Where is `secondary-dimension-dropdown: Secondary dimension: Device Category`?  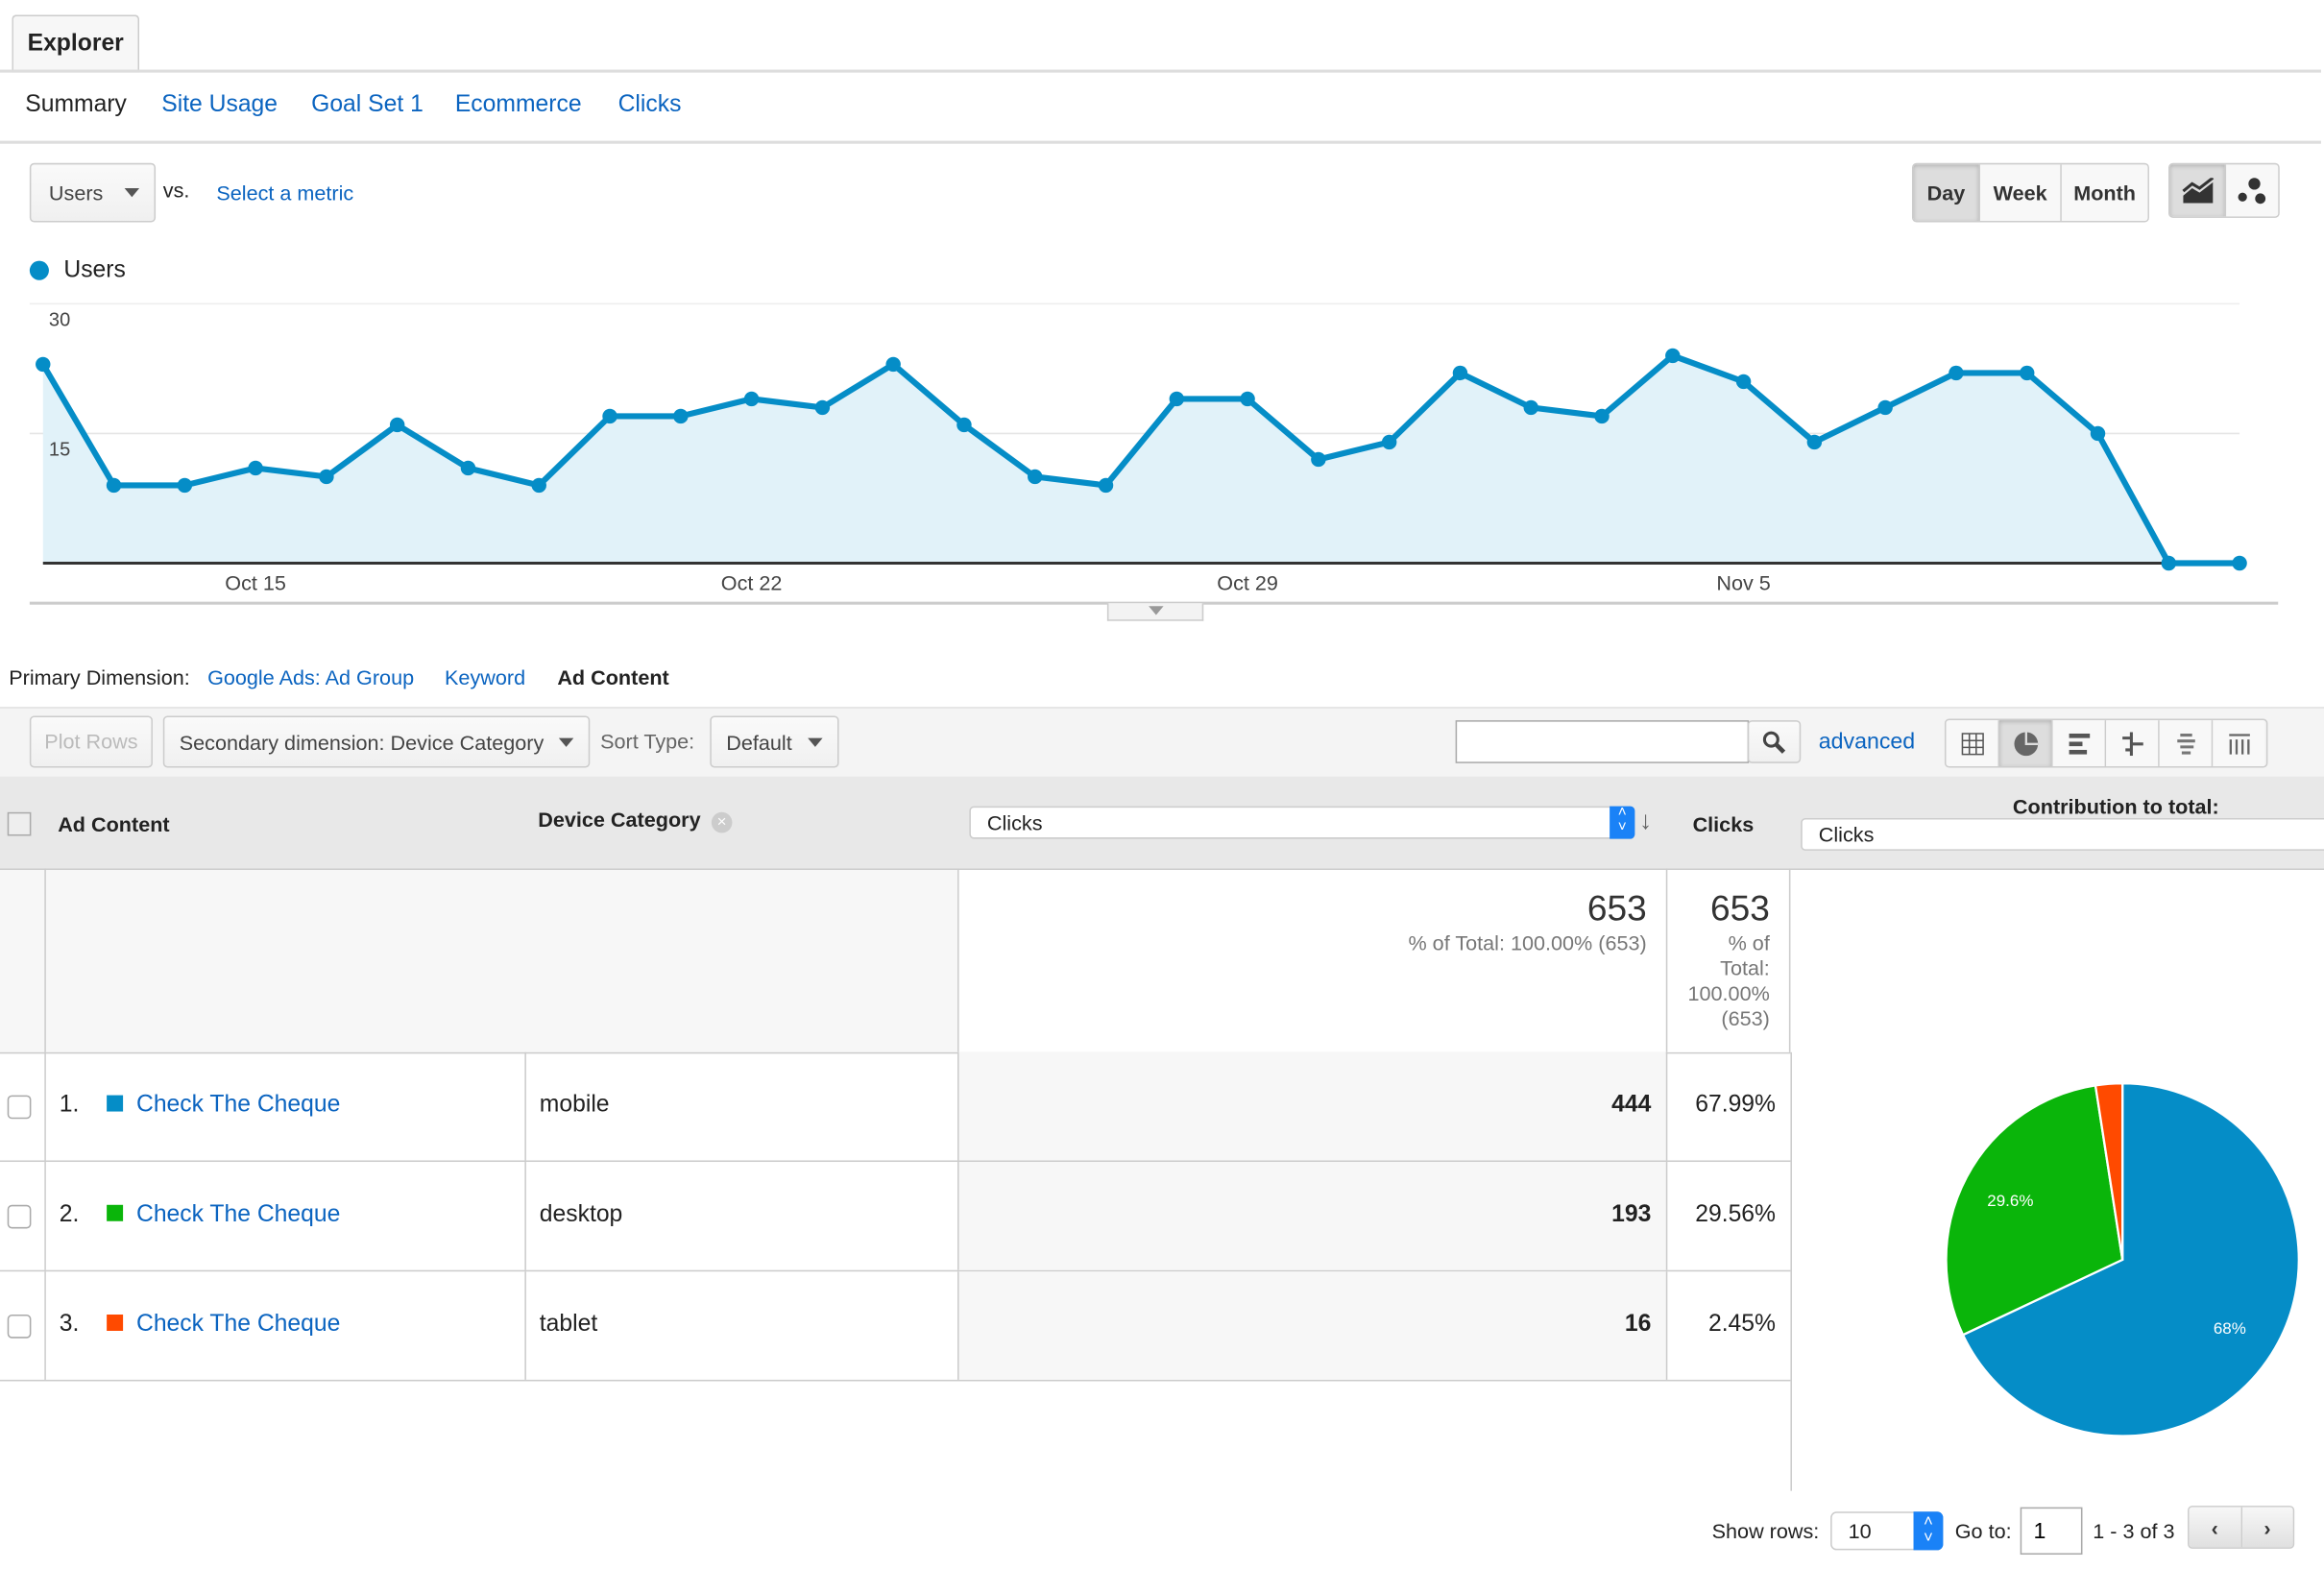 secondary-dimension-dropdown: Secondary dimension: Device Category is located at coordinates (377, 741).